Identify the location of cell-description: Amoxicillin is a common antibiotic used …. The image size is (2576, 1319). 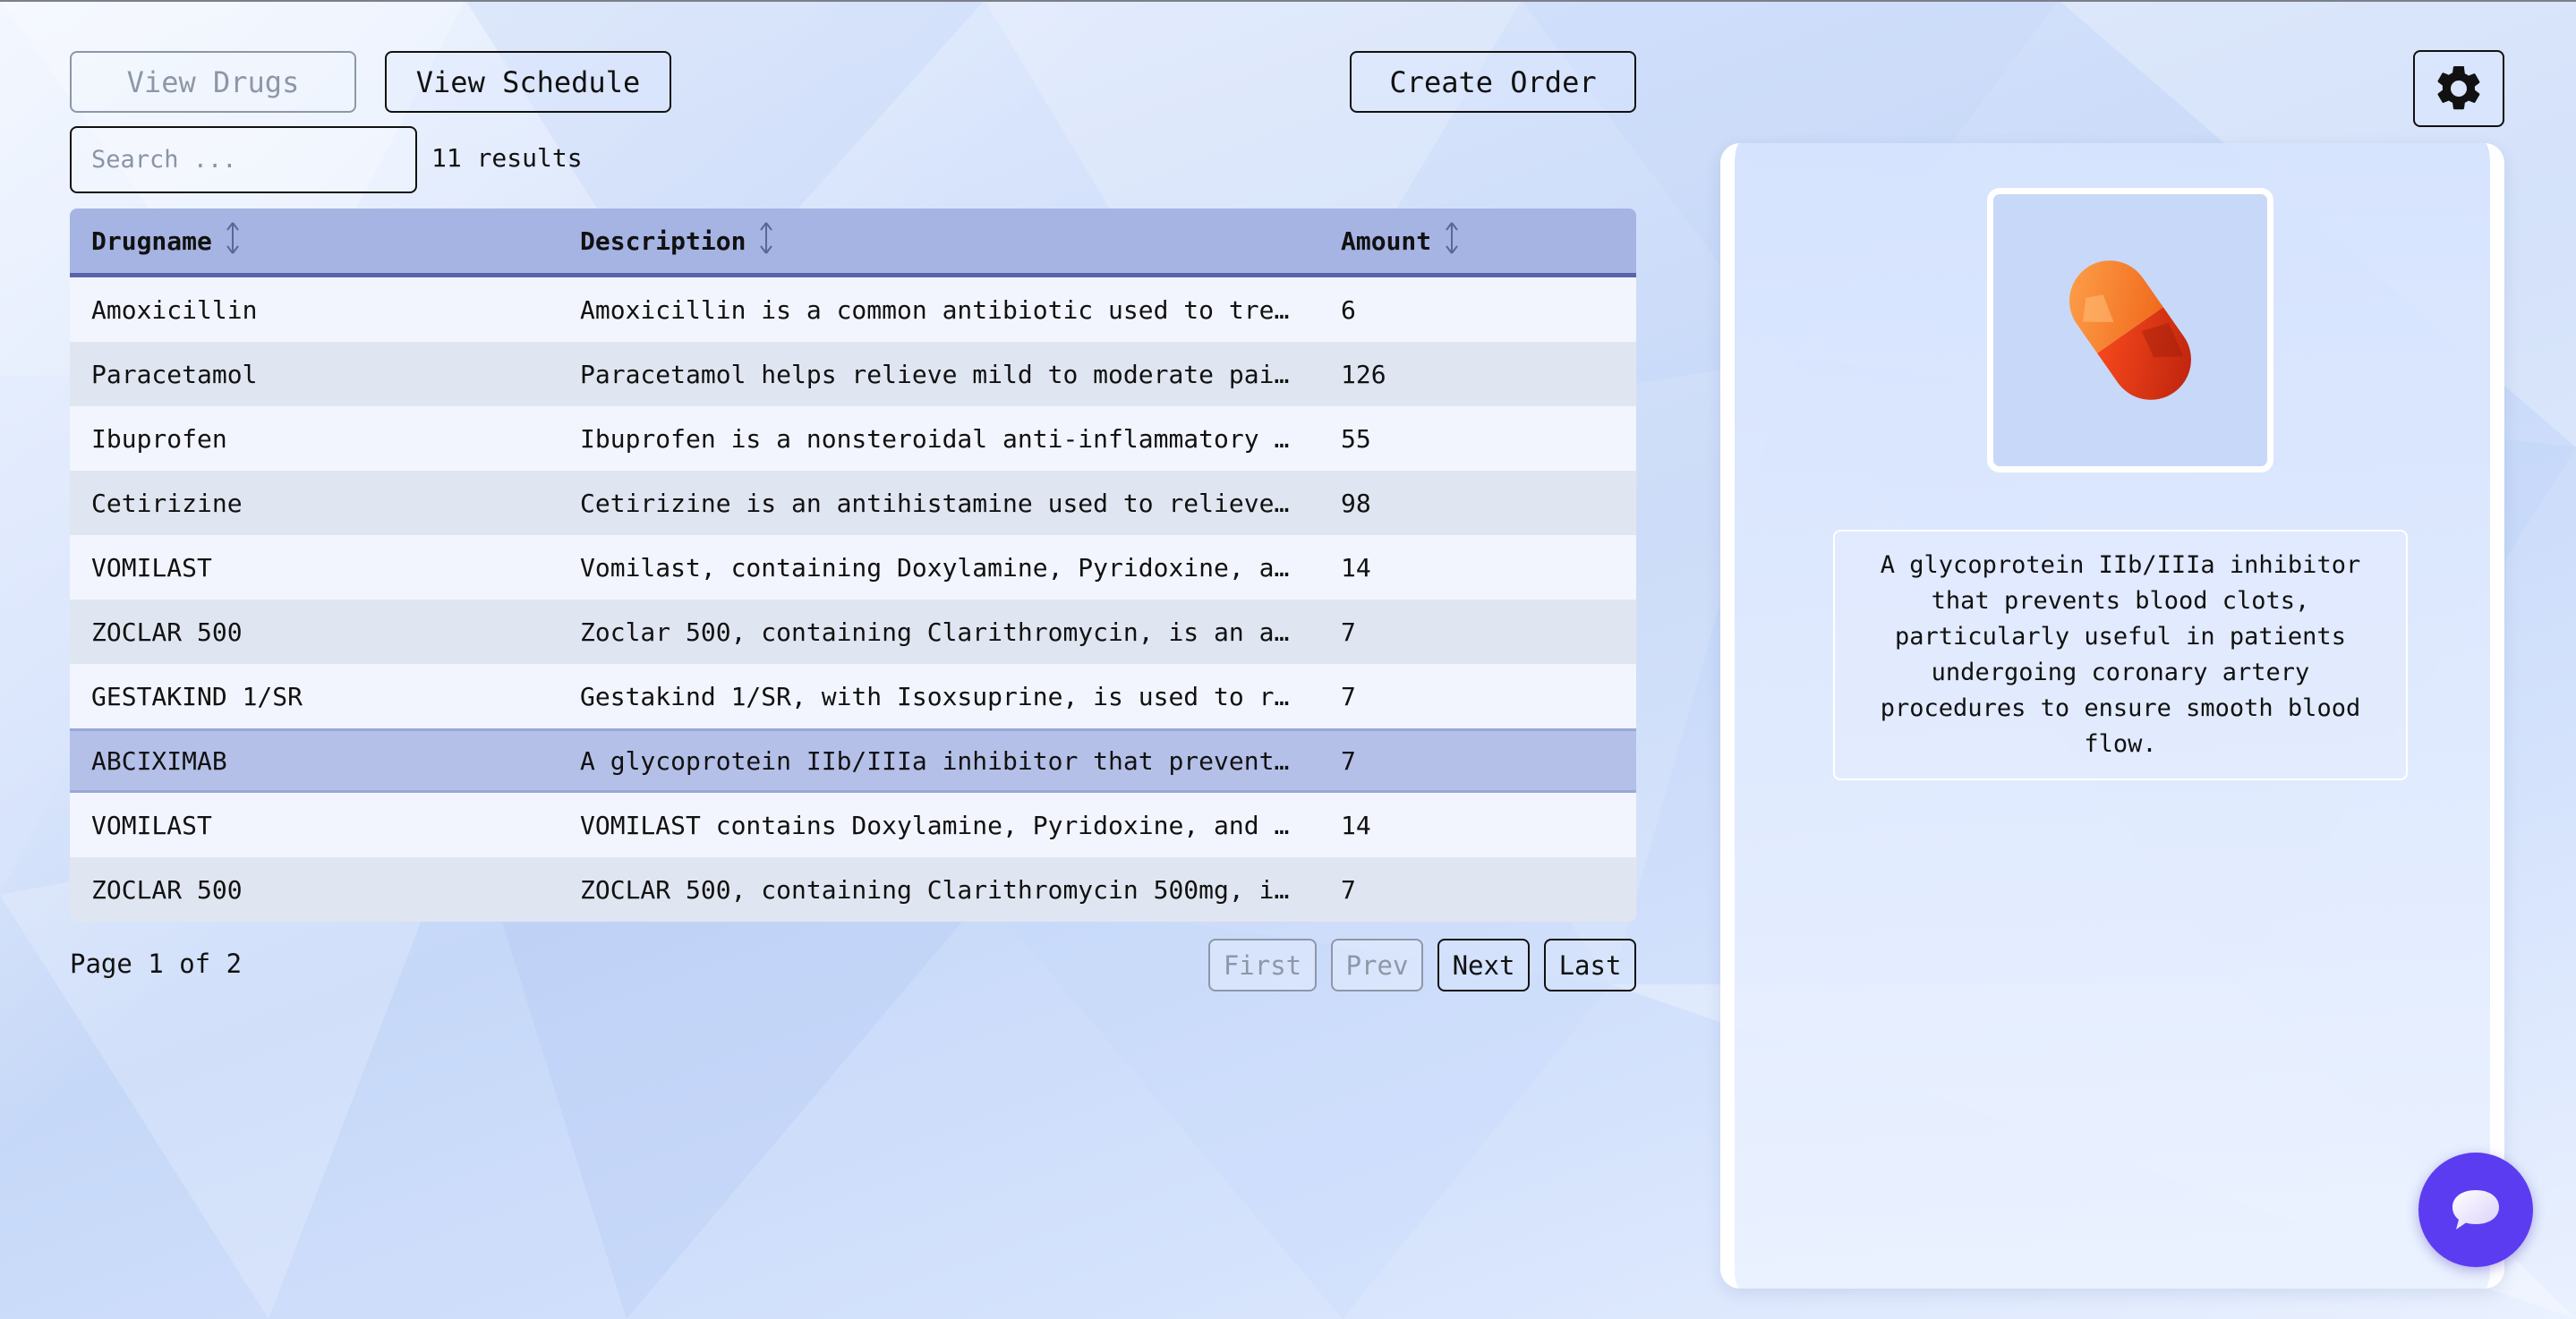
(935, 309).